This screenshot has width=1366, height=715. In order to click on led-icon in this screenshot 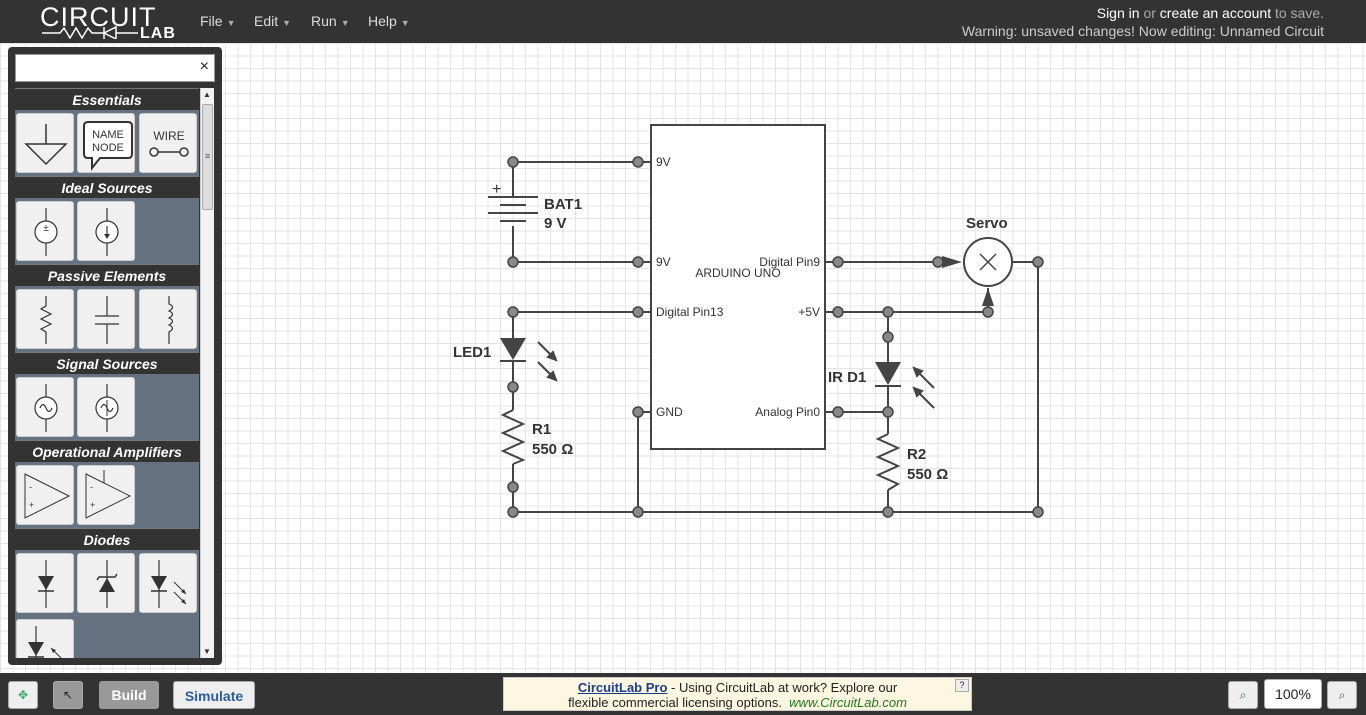, I will do `click(168, 584)`.